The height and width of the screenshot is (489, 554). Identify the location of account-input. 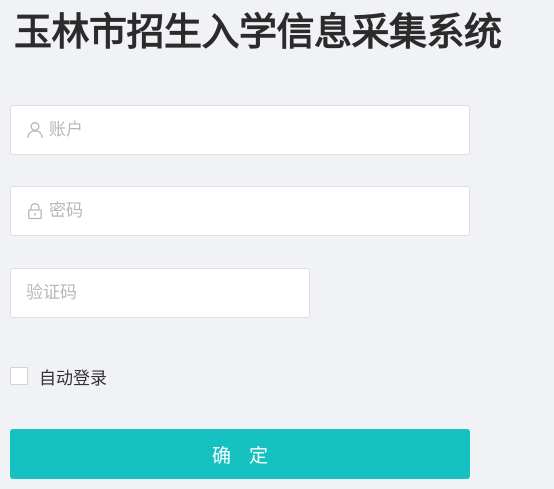
(254, 130).